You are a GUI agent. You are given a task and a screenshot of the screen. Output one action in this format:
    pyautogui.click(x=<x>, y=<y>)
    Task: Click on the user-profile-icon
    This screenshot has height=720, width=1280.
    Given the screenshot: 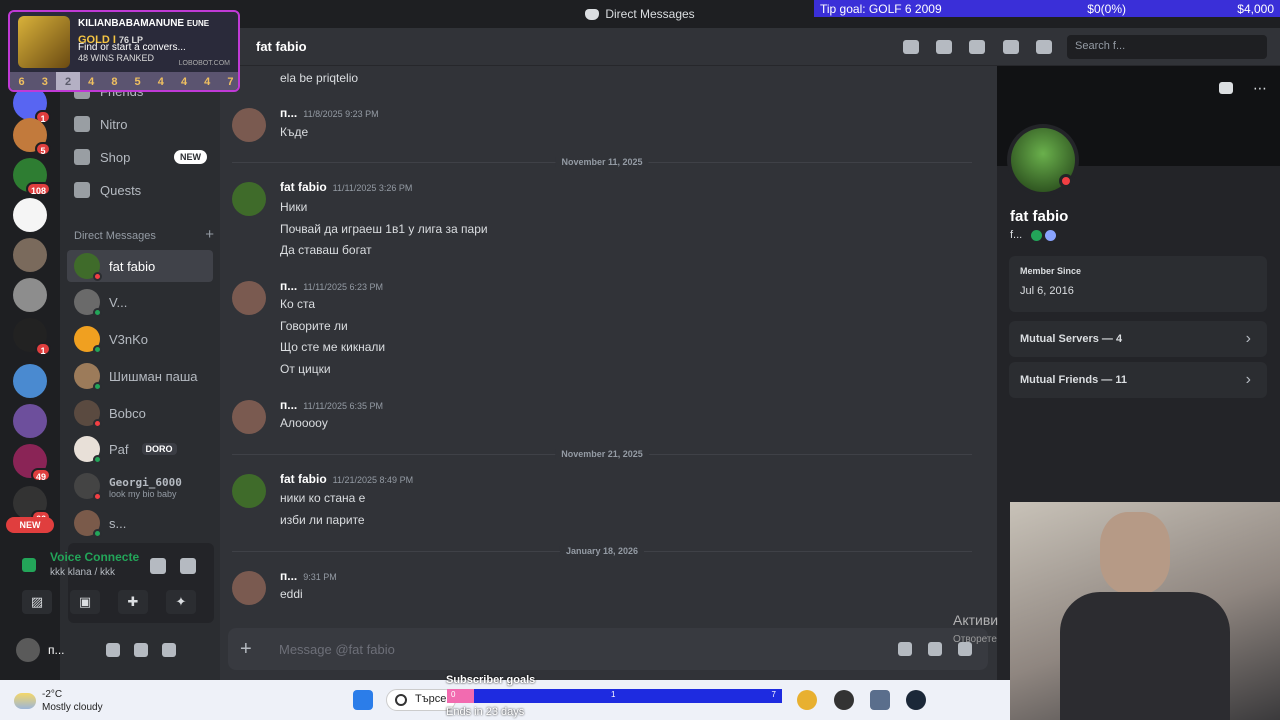 What is the action you would take?
    pyautogui.click(x=1044, y=47)
    